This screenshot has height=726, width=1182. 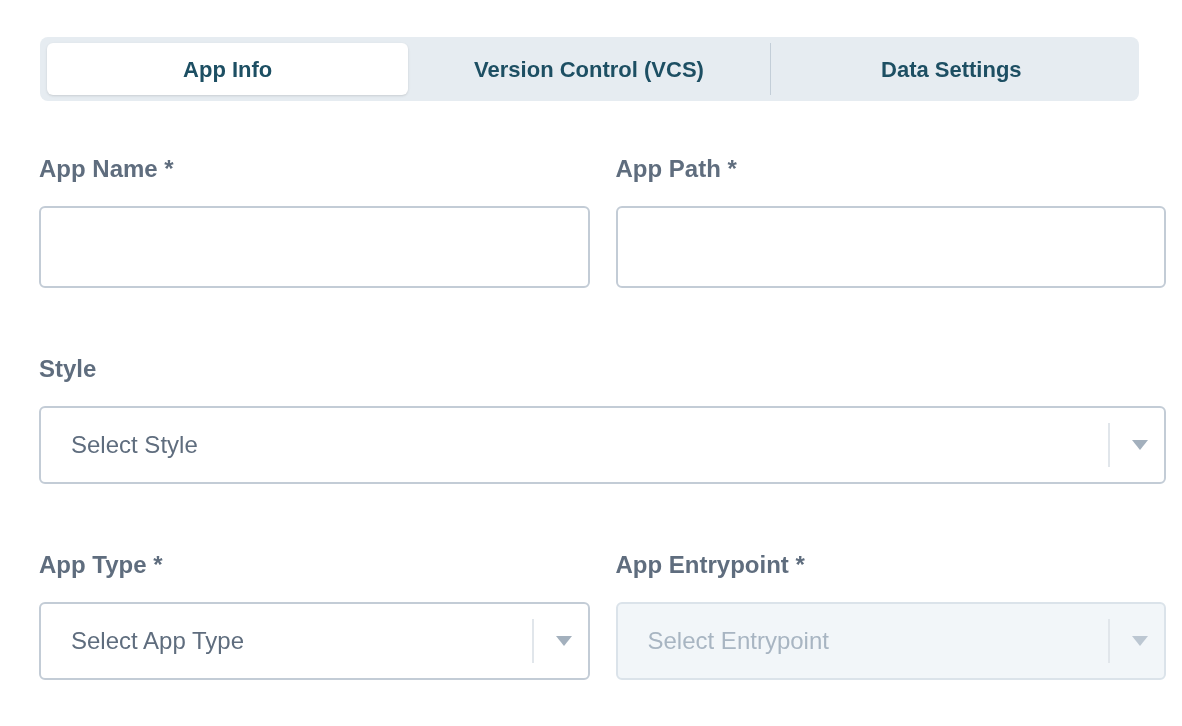 What do you see at coordinates (951, 69) in the screenshot?
I see `tab: Data Settings` at bounding box center [951, 69].